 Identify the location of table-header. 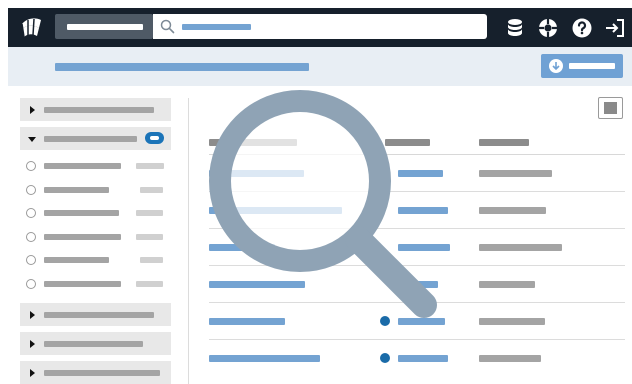
(417, 142).